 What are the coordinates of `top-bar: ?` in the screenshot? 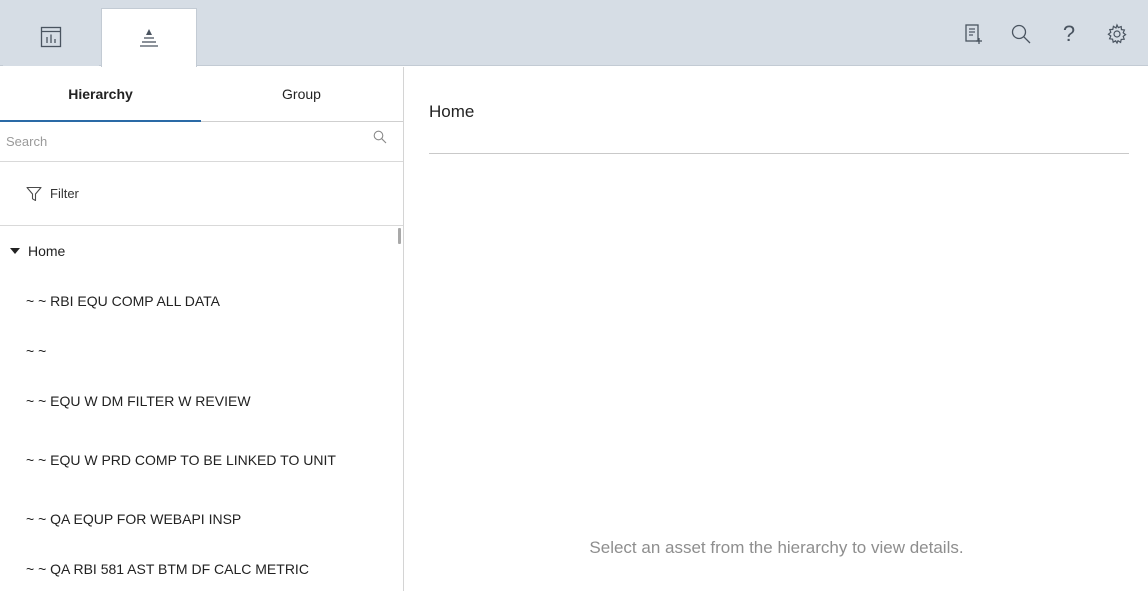 It's located at (574, 33).